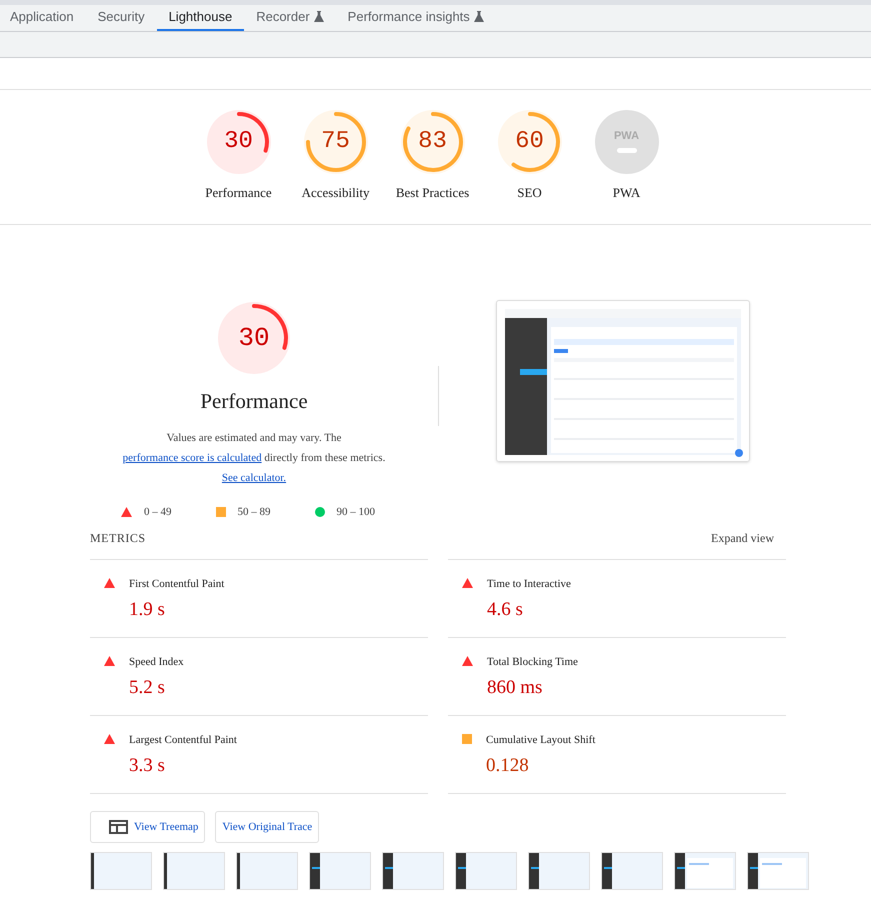 The height and width of the screenshot is (909, 871). I want to click on panel-tab: Application, so click(43, 17).